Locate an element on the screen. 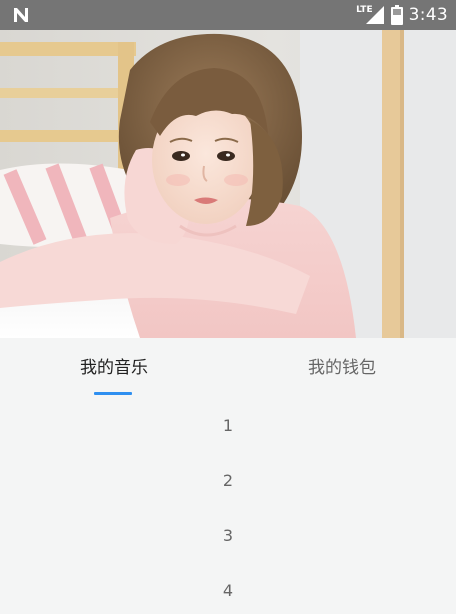 The width and height of the screenshot is (456, 614). tab-my-music-label: 我的音乐 is located at coordinates (114, 367).